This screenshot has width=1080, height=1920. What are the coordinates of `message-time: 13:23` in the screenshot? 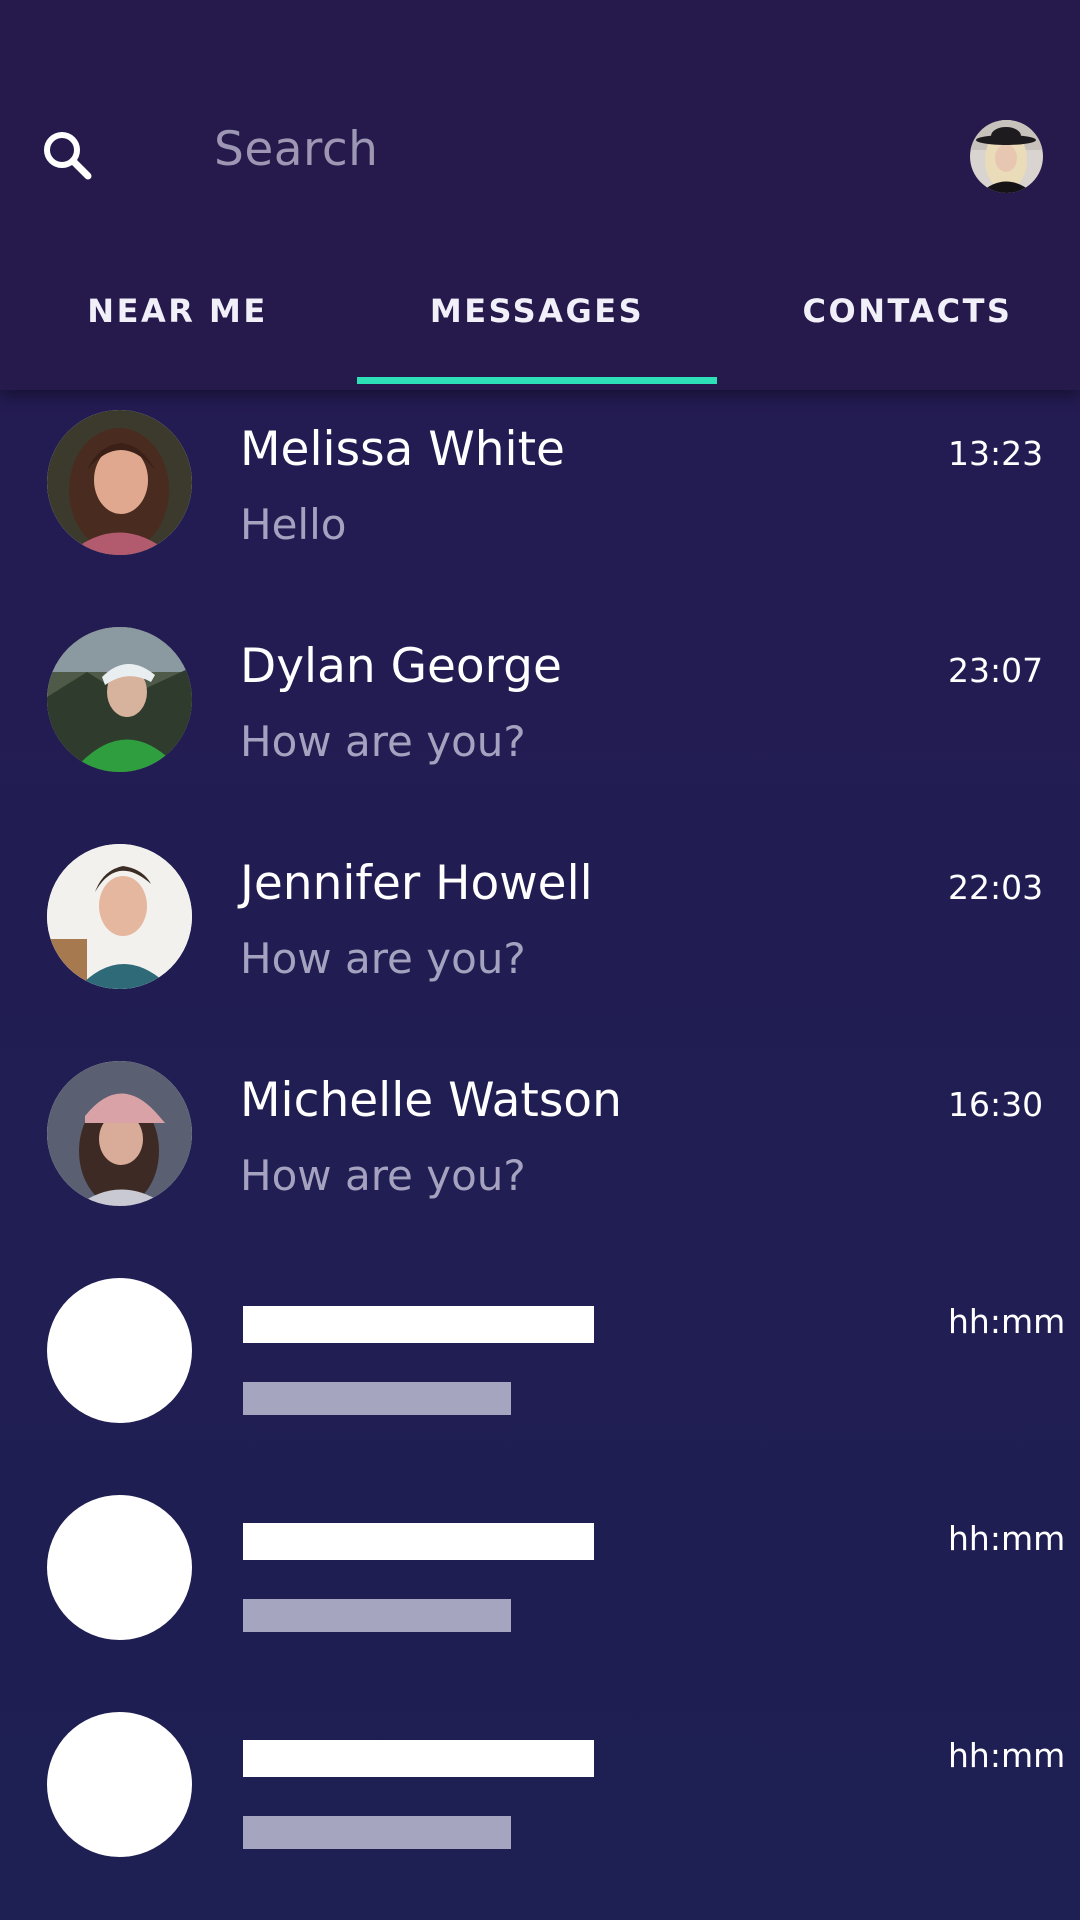 It's located at (996, 453).